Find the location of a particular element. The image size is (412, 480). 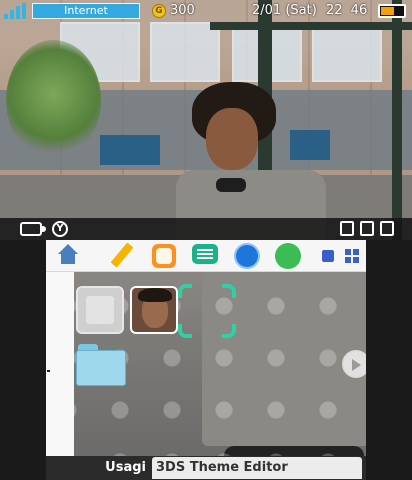

margin-mark is located at coordinates (48, 371).